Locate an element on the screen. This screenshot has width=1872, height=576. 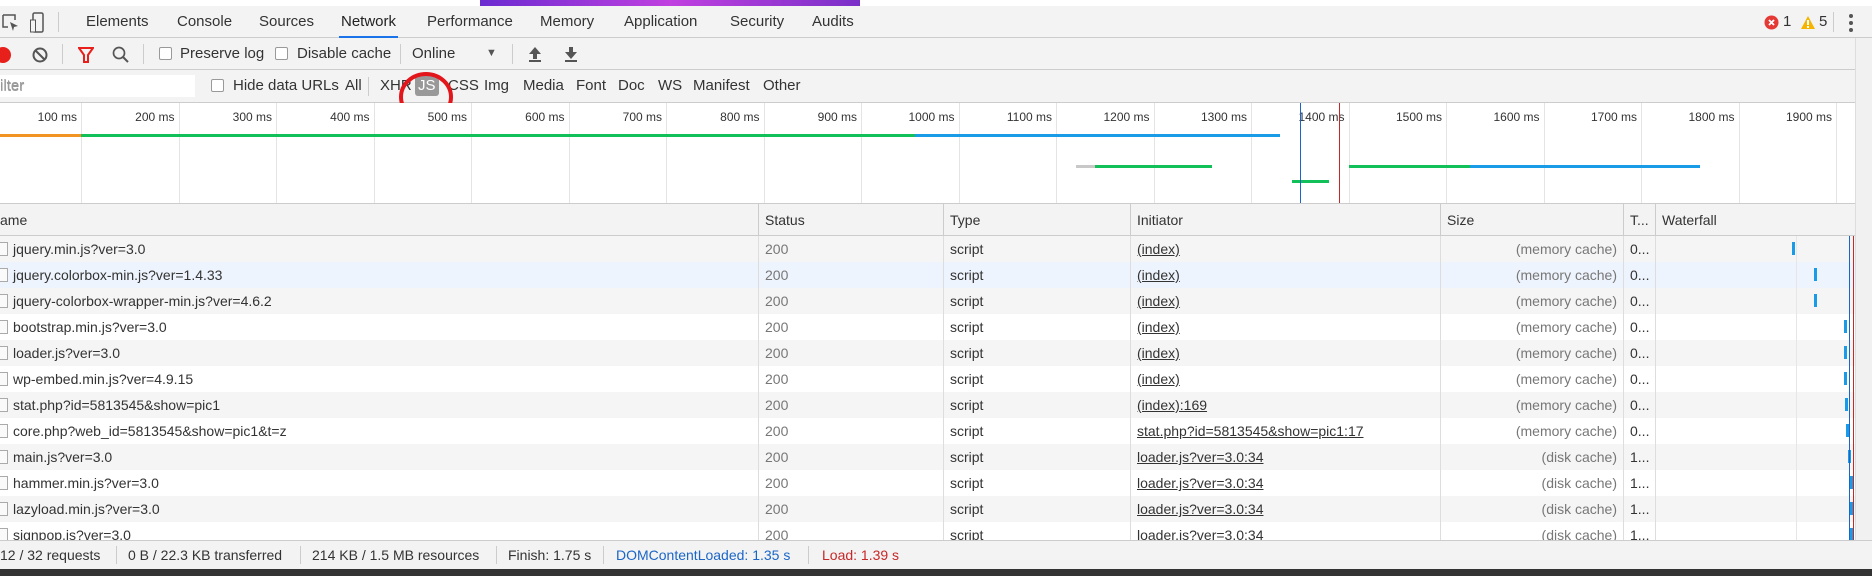
request-name: hammer.min.js?ver=3.0 is located at coordinates (382, 483).